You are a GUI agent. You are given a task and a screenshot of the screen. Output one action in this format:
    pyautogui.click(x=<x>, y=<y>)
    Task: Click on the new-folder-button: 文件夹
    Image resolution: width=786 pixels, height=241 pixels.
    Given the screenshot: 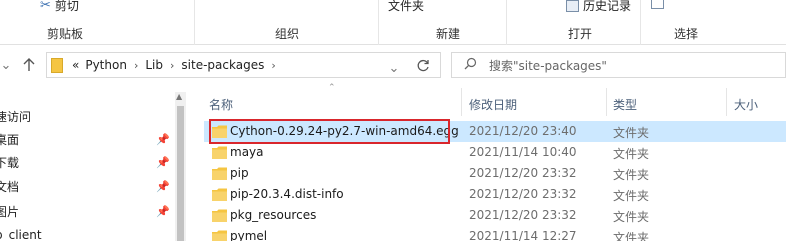 What is the action you would take?
    pyautogui.click(x=406, y=7)
    